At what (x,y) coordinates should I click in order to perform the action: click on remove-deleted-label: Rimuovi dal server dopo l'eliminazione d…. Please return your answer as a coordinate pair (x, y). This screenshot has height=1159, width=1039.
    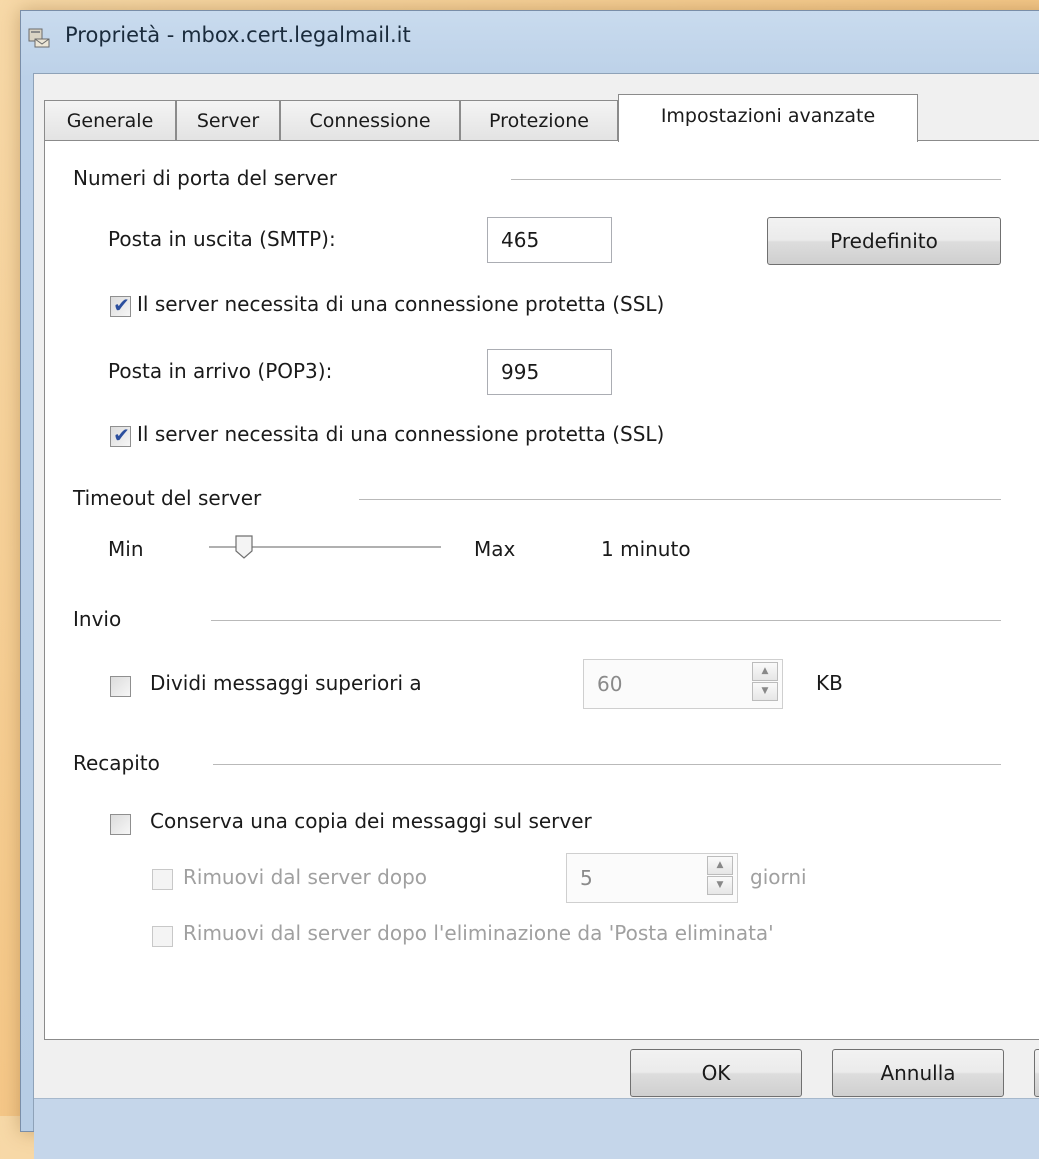
    Looking at the image, I should click on (478, 933).